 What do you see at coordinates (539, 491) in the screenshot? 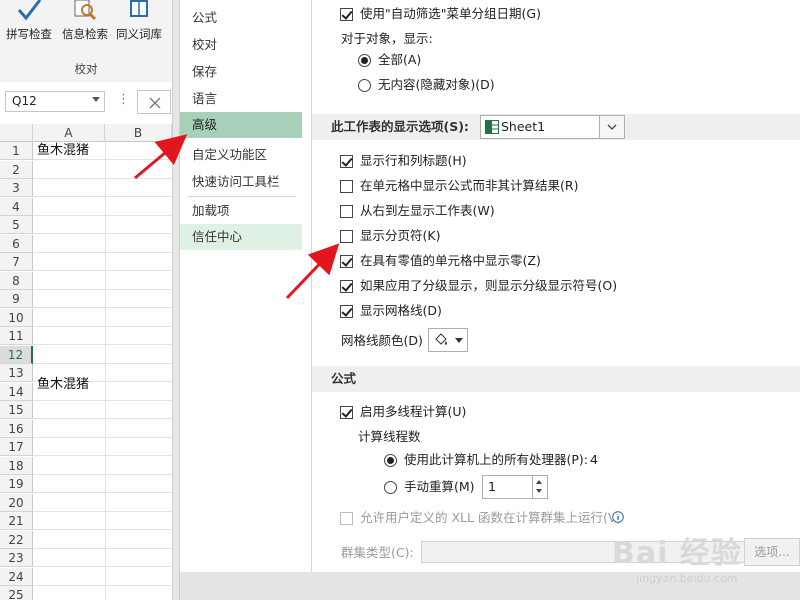
I see `stepper-down-icon` at bounding box center [539, 491].